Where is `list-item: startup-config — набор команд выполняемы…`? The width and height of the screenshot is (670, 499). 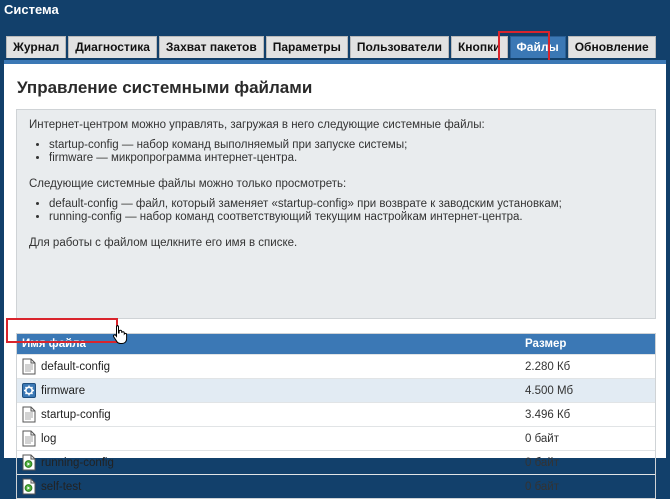
list-item: startup-config — набор команд выполняемы… is located at coordinates (346, 145).